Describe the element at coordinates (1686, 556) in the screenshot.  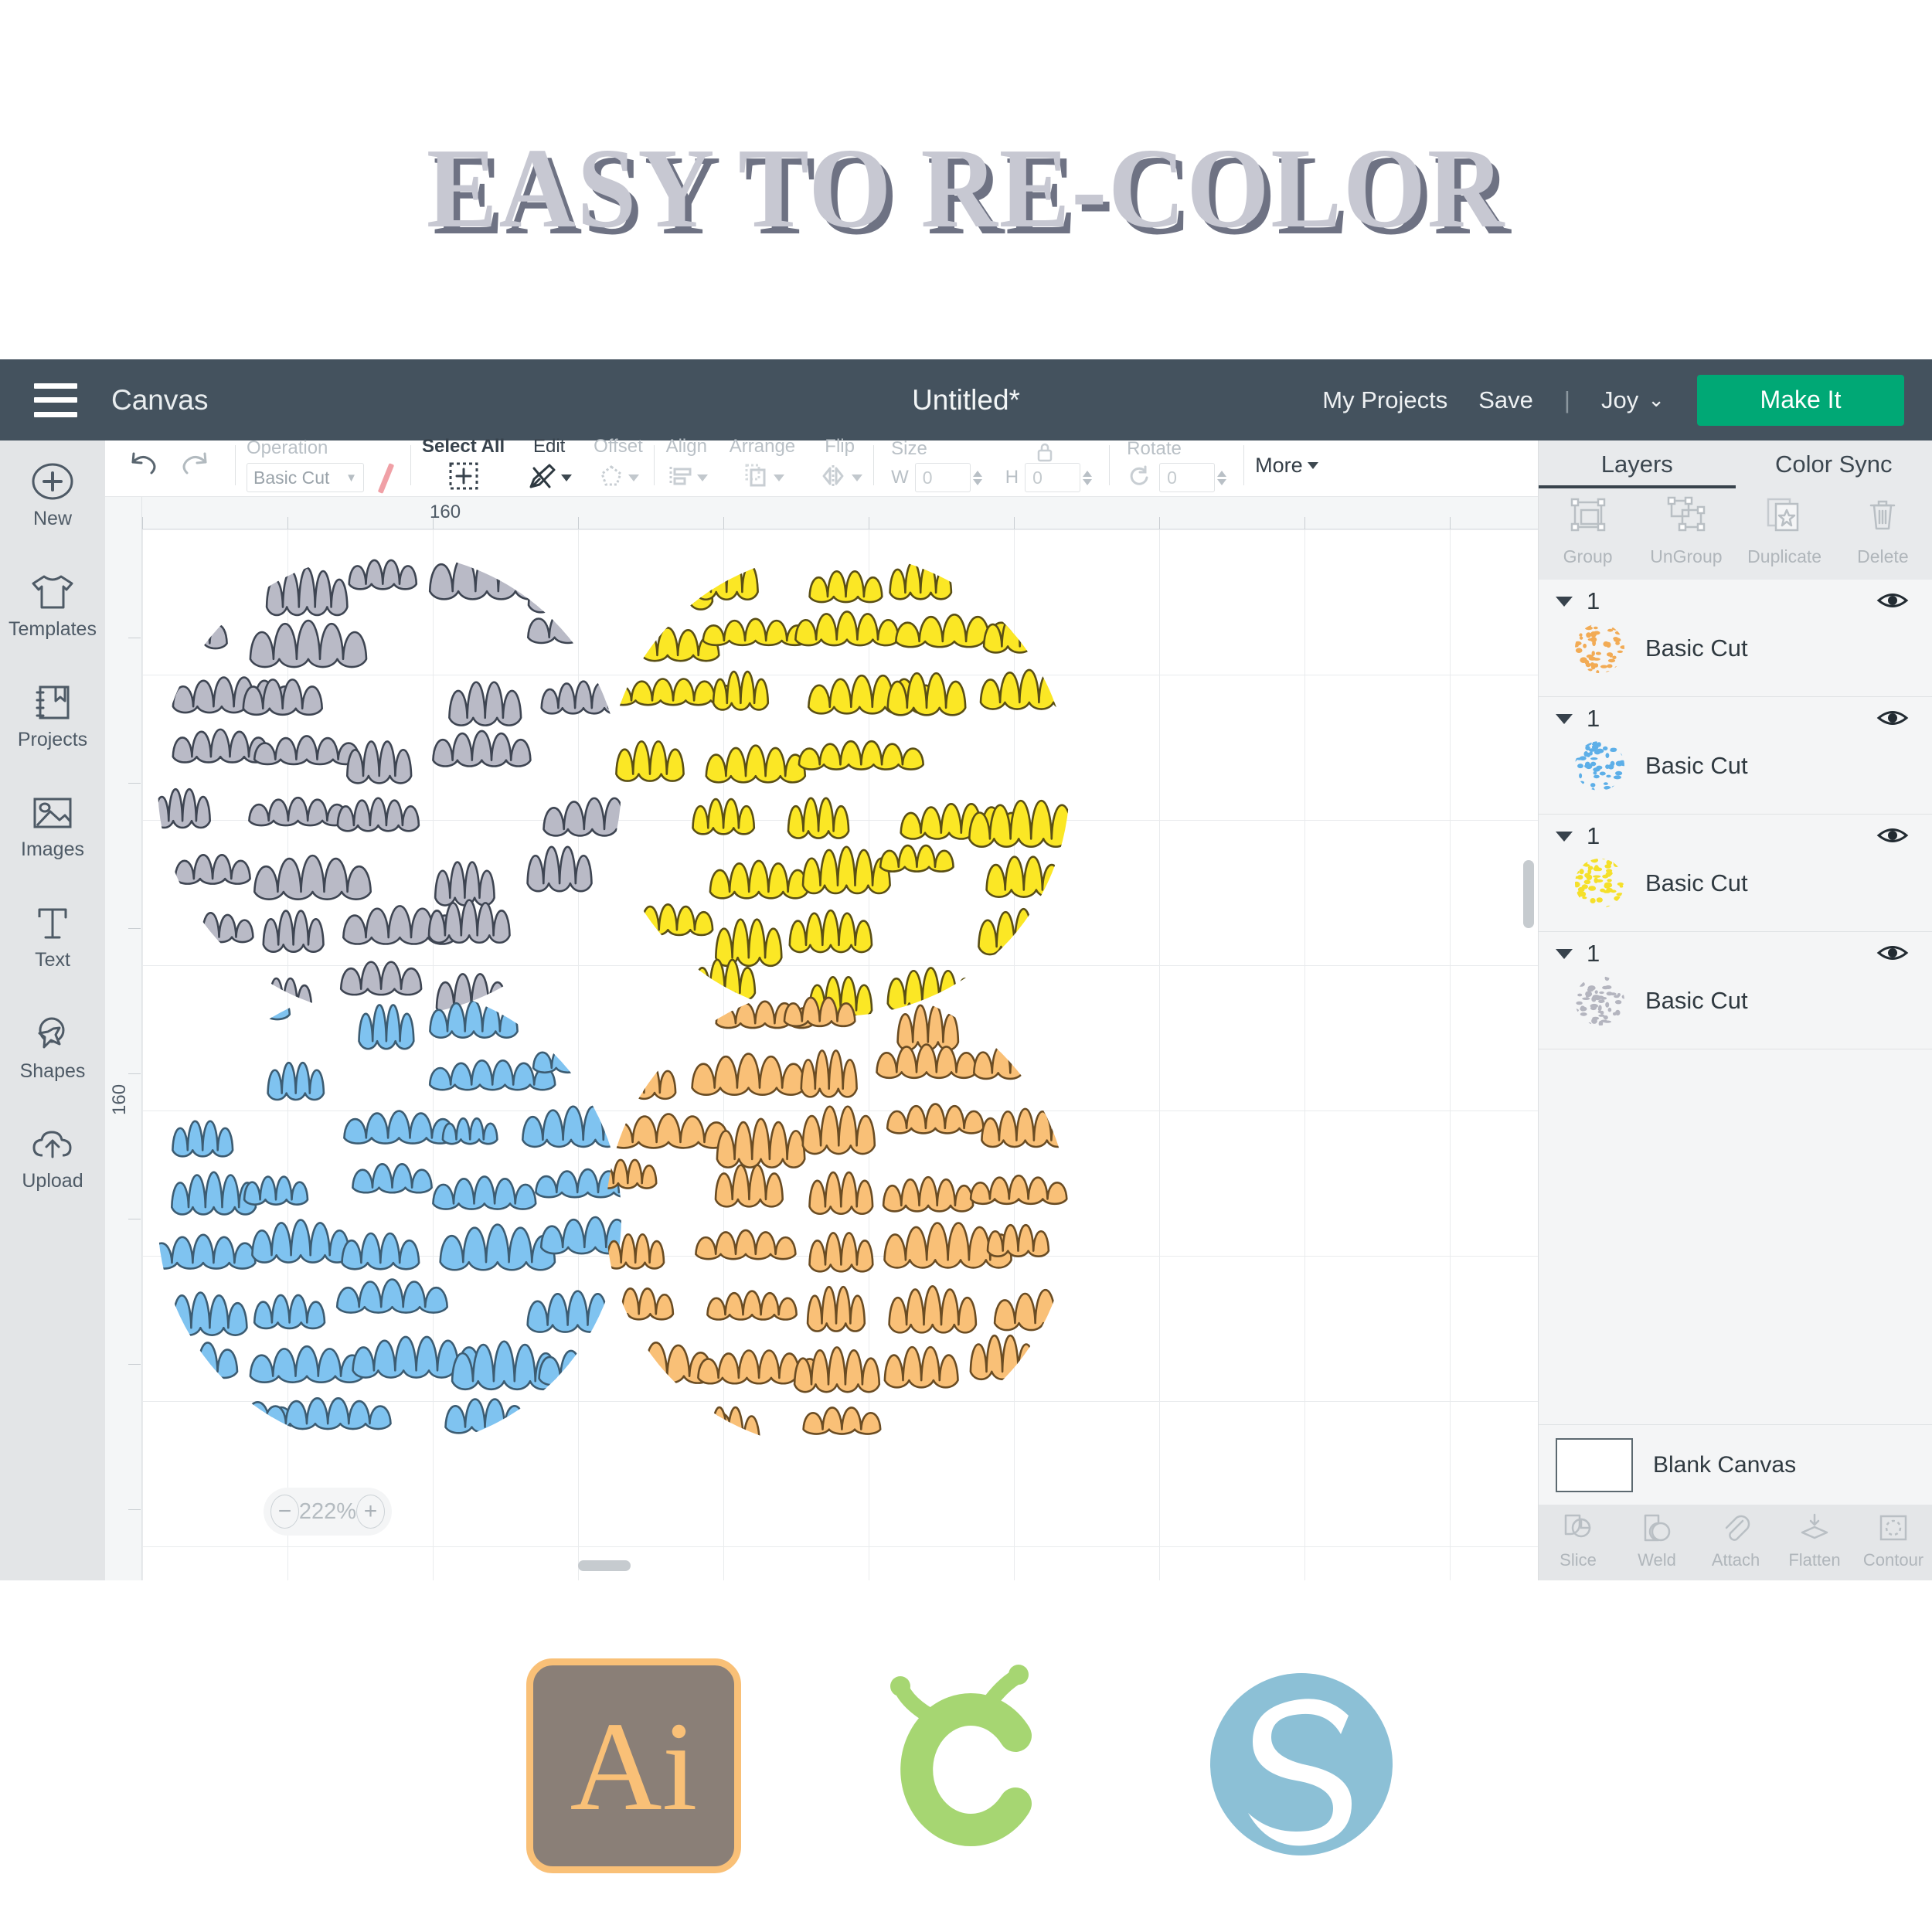
I see `action-label: UnGroup` at that location.